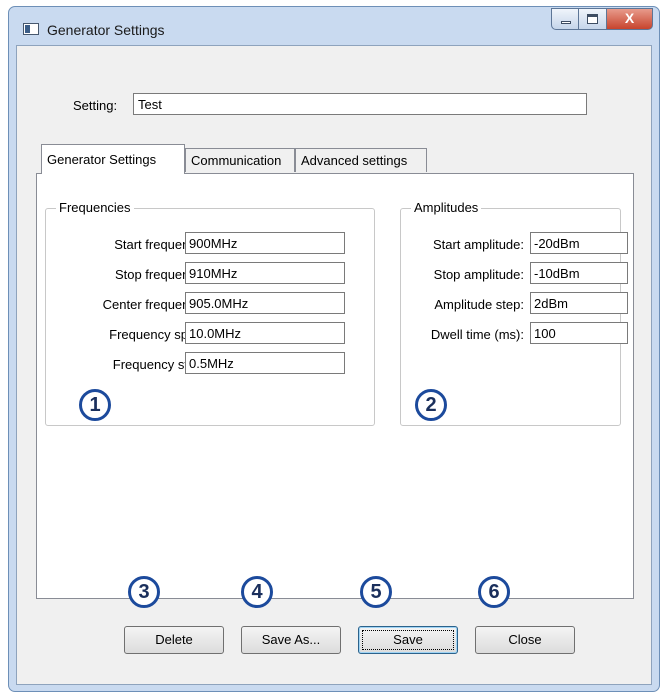  What do you see at coordinates (257, 592) in the screenshot?
I see `callout-4: 4` at bounding box center [257, 592].